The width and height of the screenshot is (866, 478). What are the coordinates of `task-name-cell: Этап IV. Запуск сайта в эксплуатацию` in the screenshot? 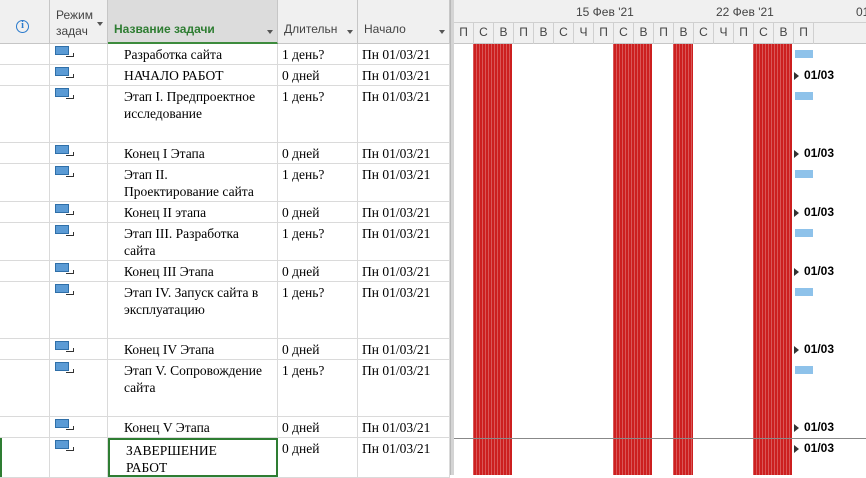 It's located at (193, 310).